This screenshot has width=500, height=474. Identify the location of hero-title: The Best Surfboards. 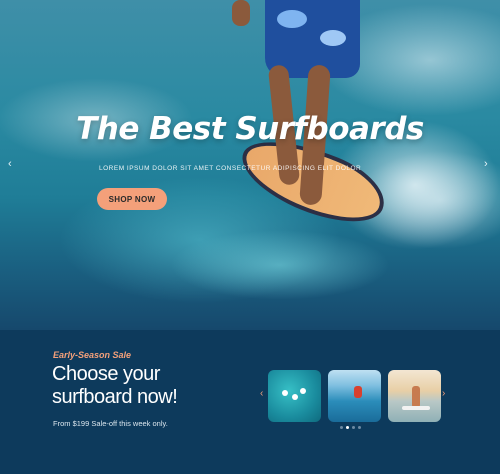
(250, 129).